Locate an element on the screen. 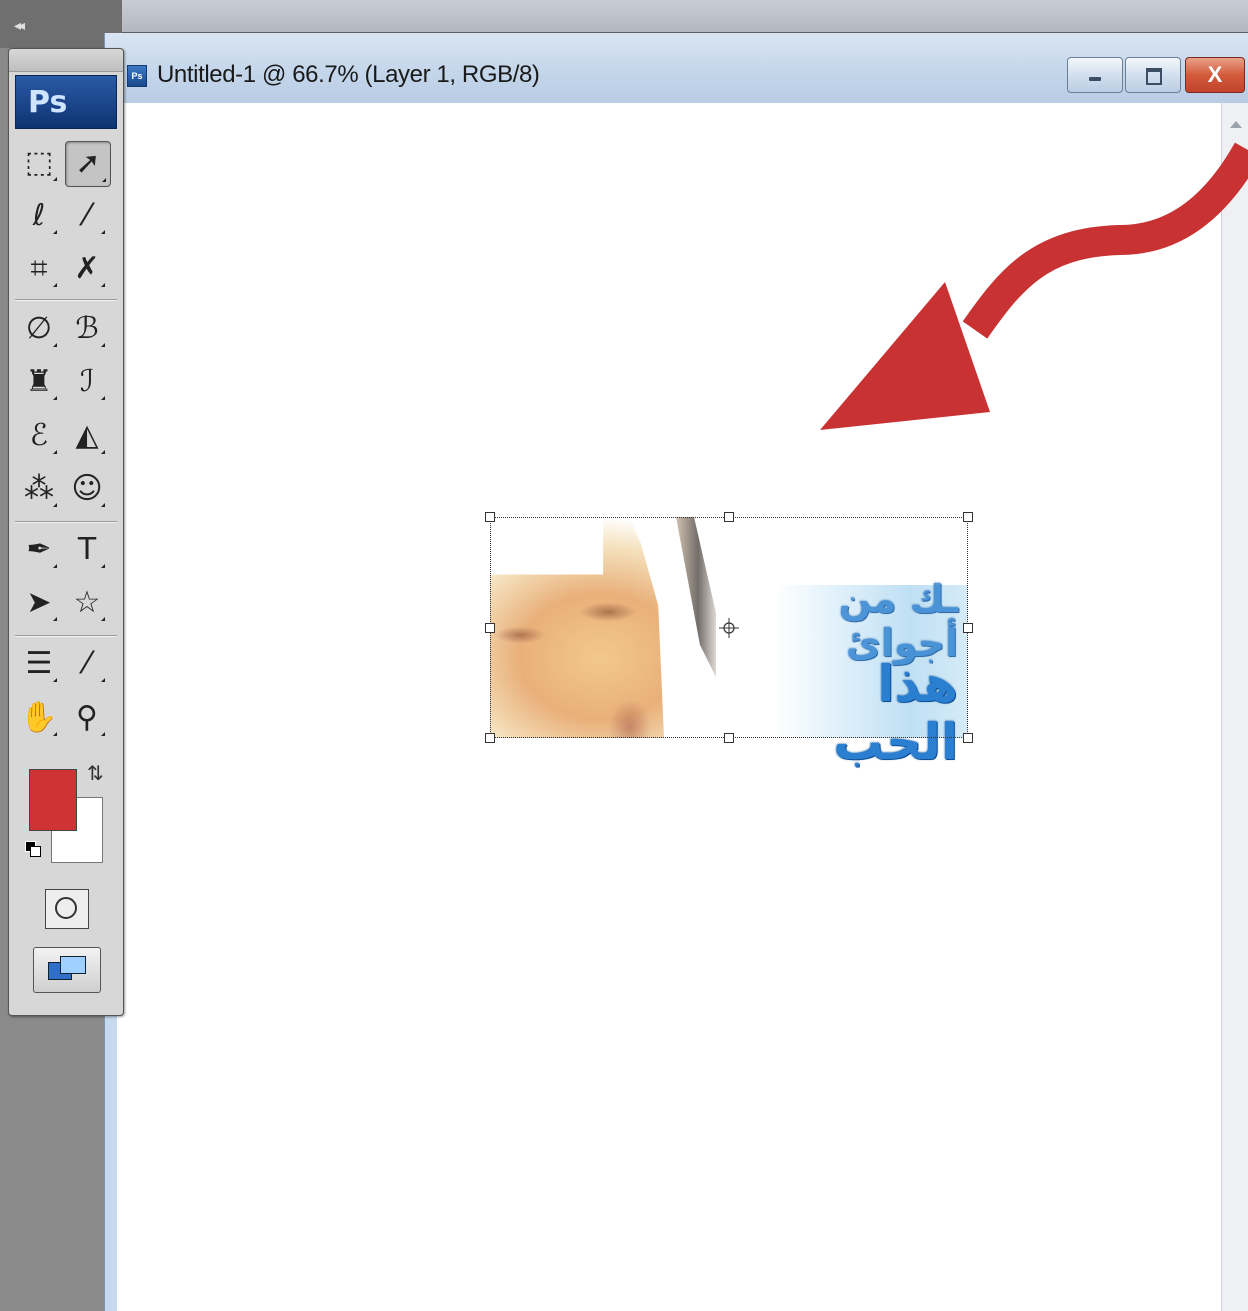 This screenshot has height=1311, width=1248. document-title: Untitled-1 @ 66.7% (Layer 1, RGB/8) is located at coordinates (348, 74).